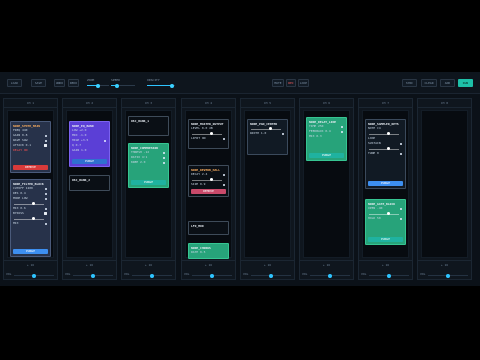 Image resolution: width=480 pixels, height=360 pixels. Describe the element at coordinates (148, 126) in the screenshot. I see `node-card: OSC_BANK_1` at that location.